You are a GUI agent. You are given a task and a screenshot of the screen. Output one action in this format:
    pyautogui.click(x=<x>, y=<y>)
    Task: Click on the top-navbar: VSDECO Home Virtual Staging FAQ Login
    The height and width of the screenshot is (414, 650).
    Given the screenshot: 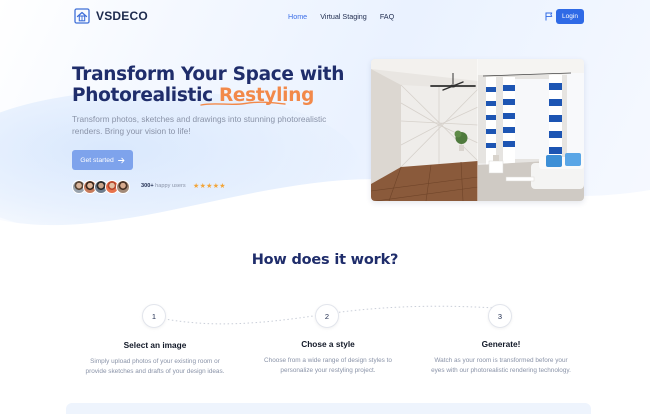 What is the action you would take?
    pyautogui.click(x=325, y=17)
    